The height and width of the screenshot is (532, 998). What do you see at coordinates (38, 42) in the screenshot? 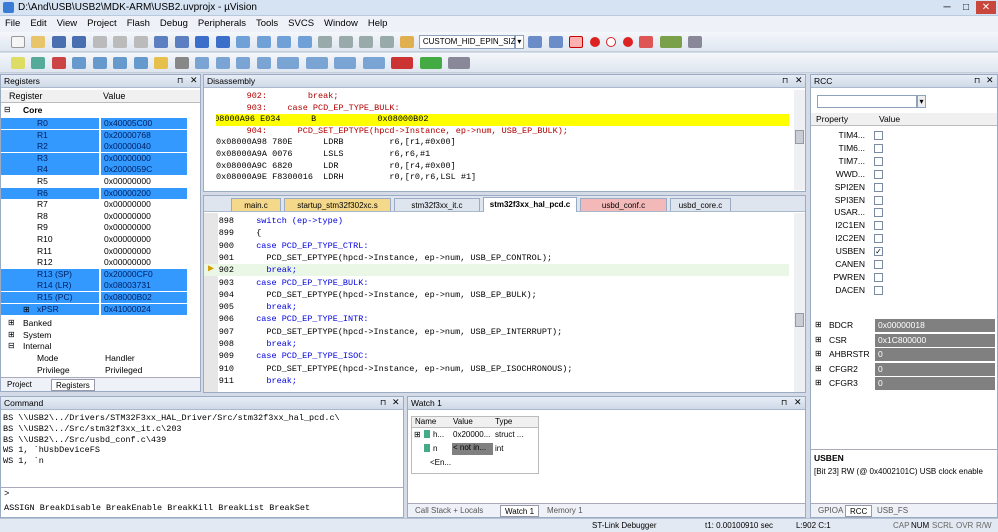
I see `open-file-icon` at bounding box center [38, 42].